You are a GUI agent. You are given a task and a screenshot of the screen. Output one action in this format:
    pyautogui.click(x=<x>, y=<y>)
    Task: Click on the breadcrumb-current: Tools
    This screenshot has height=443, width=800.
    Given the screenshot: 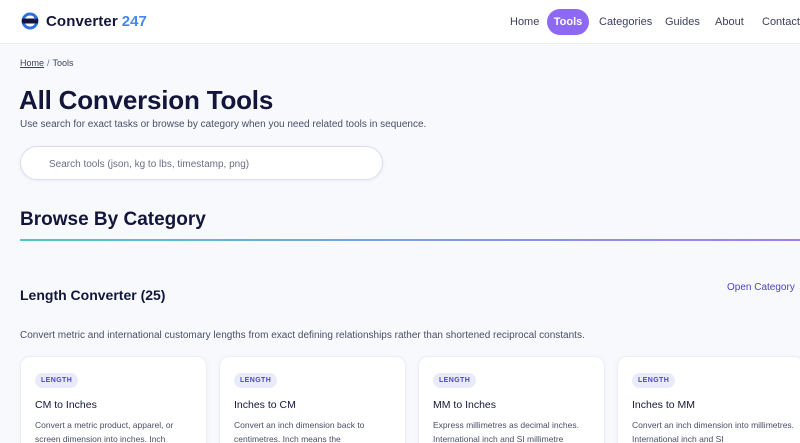 What is the action you would take?
    pyautogui.click(x=63, y=63)
    